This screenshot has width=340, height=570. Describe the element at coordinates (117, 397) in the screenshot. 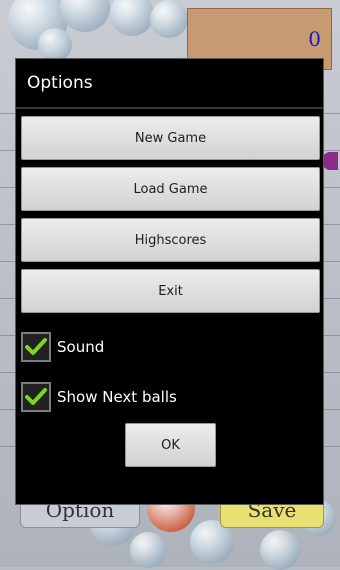

I see `show-next-balls-label: Show Next balls` at that location.